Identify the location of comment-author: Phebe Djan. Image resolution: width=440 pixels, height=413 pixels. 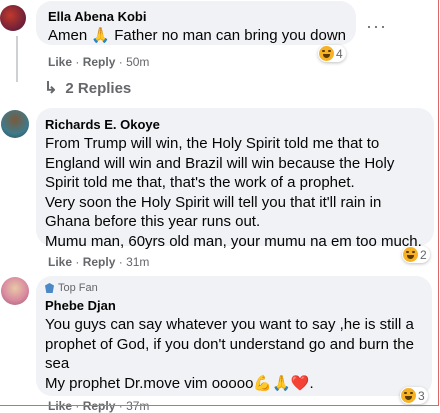
(80, 305).